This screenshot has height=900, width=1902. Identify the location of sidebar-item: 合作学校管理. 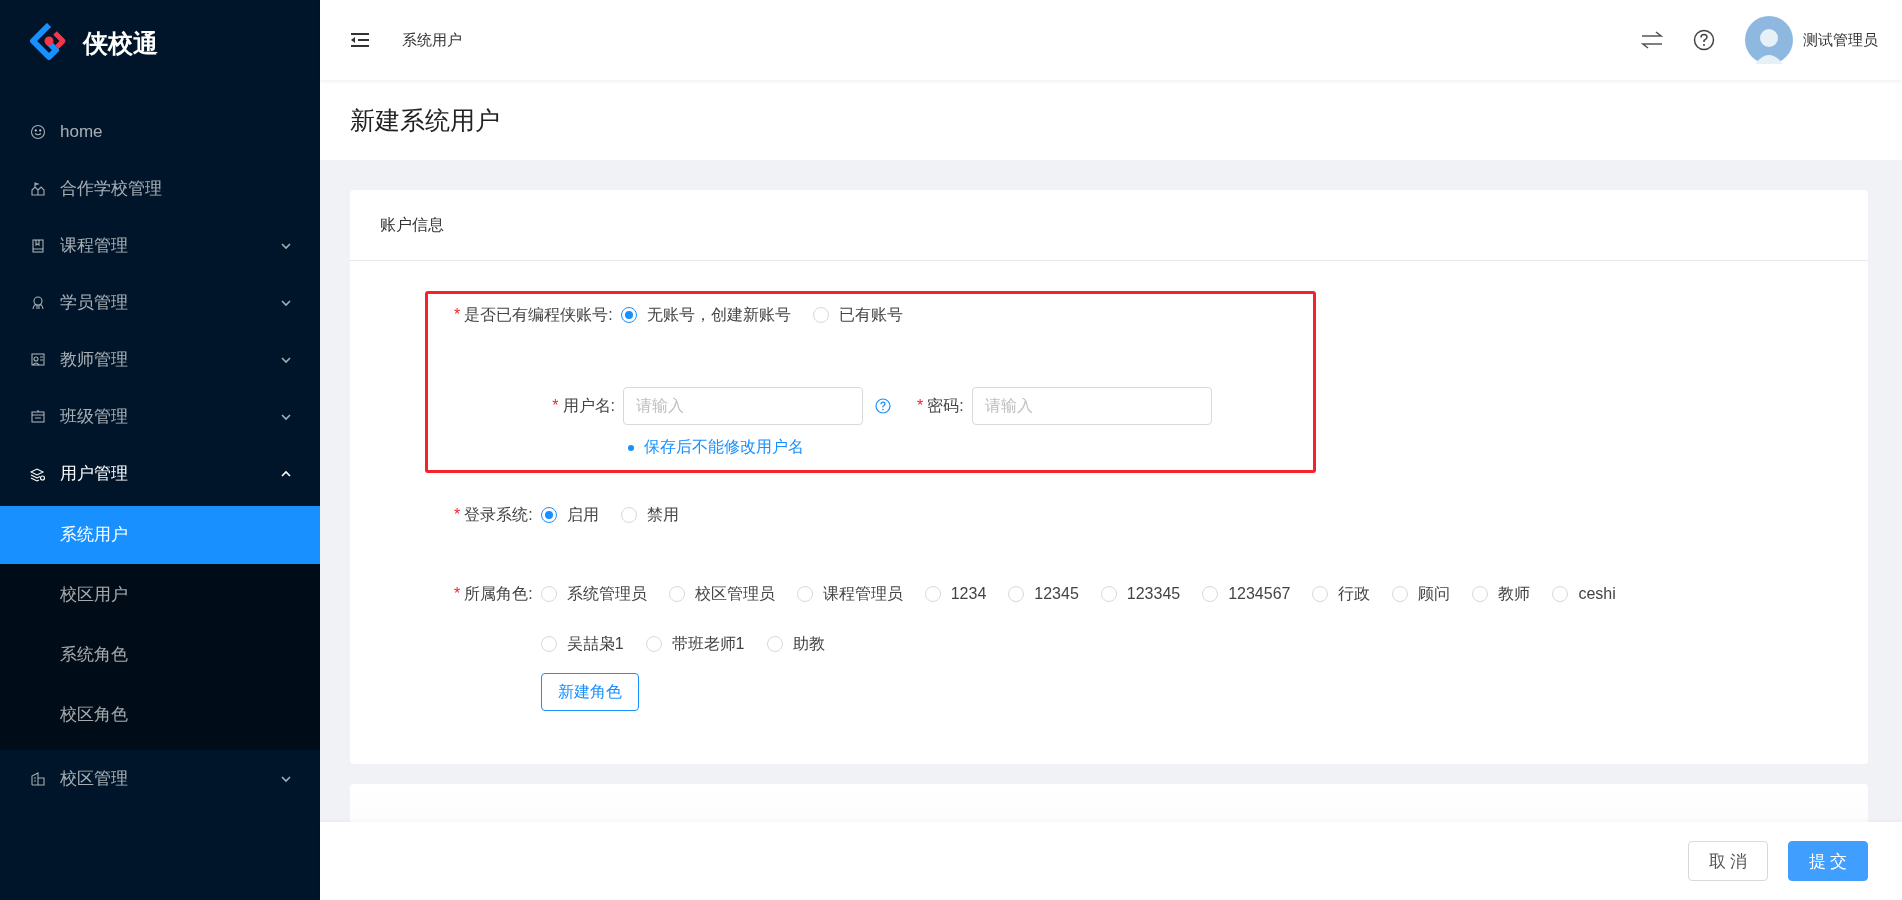
(160, 188).